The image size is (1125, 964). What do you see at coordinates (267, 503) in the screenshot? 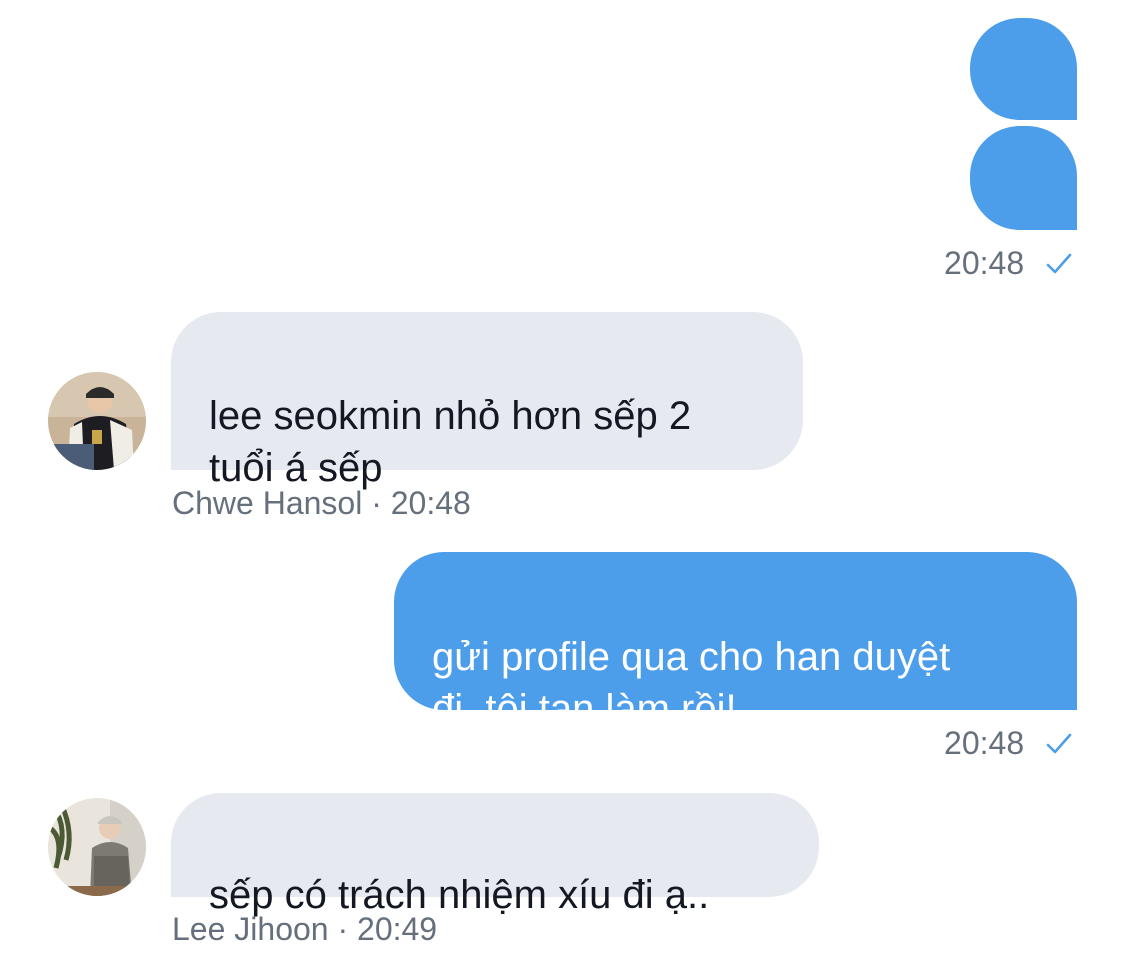
I see `sender-name: Chwe Hansol` at bounding box center [267, 503].